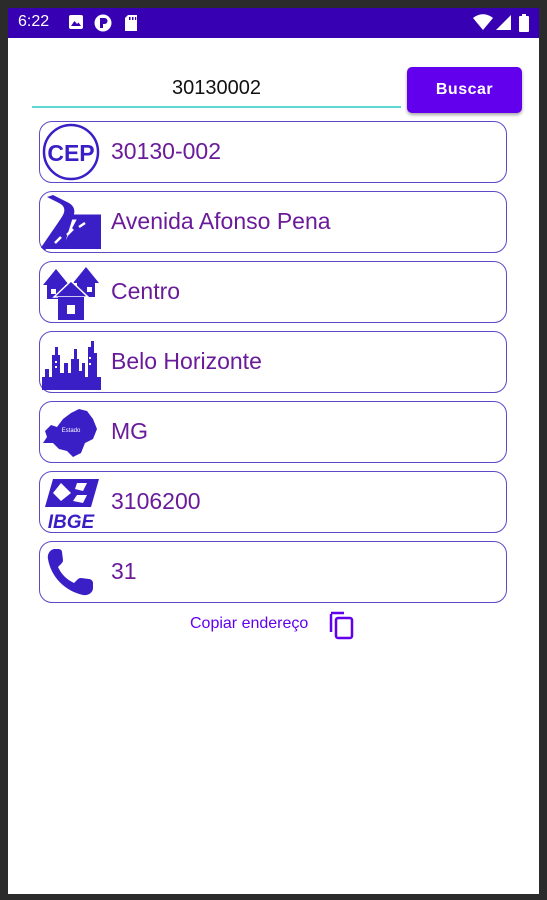  What do you see at coordinates (273, 572) in the screenshot?
I see `area-code-card: 31` at bounding box center [273, 572].